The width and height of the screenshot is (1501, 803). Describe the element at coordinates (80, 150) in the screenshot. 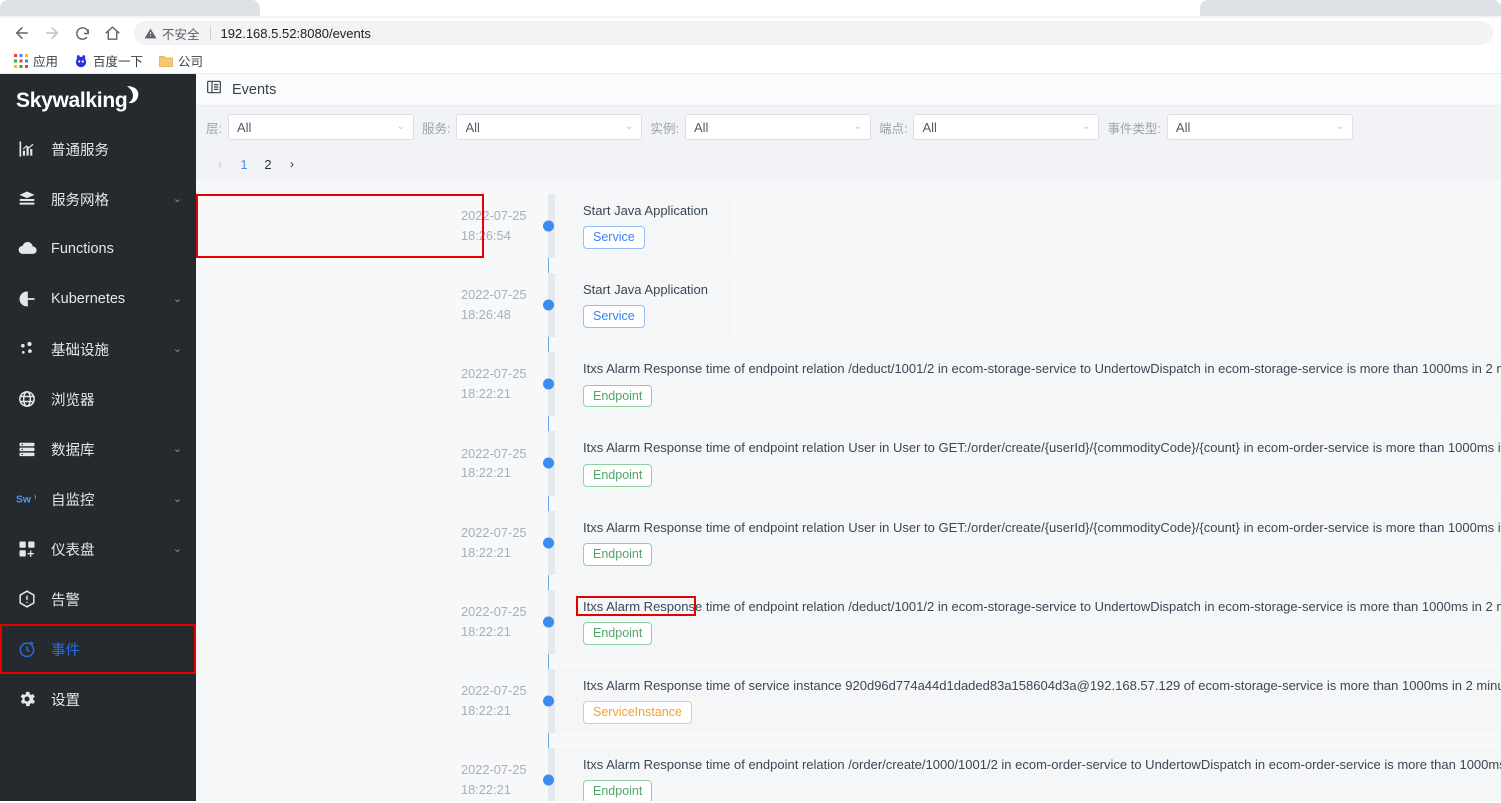

I see `sidebar-item-label: 普通服务` at that location.